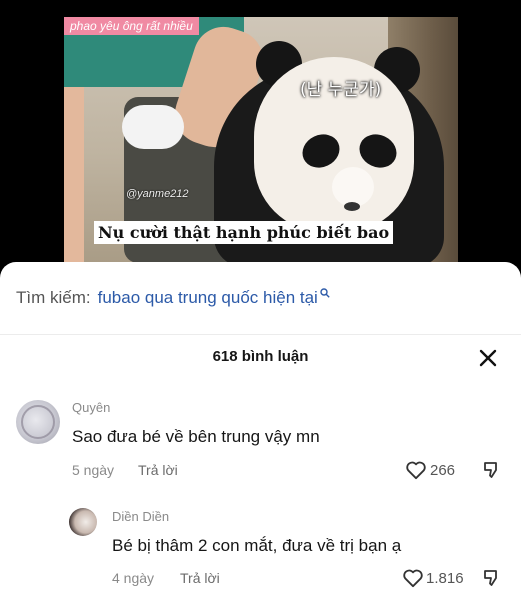  I want to click on comment-text: Sao đưa bé về bên trung vậy mn, so click(196, 436).